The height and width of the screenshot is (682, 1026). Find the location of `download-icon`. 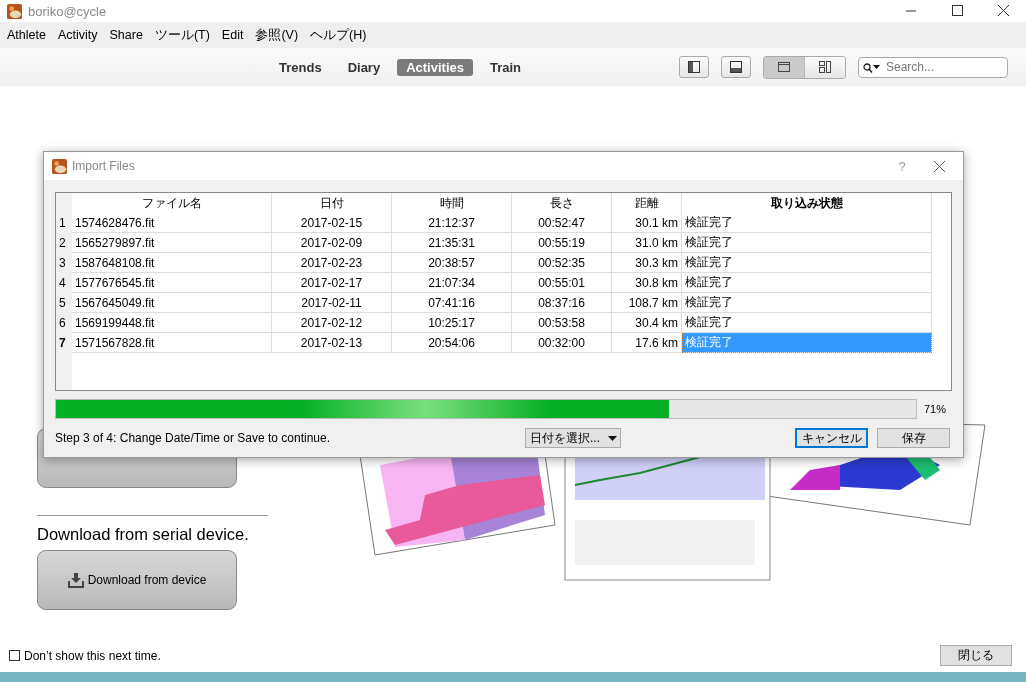

download-icon is located at coordinates (75, 580).